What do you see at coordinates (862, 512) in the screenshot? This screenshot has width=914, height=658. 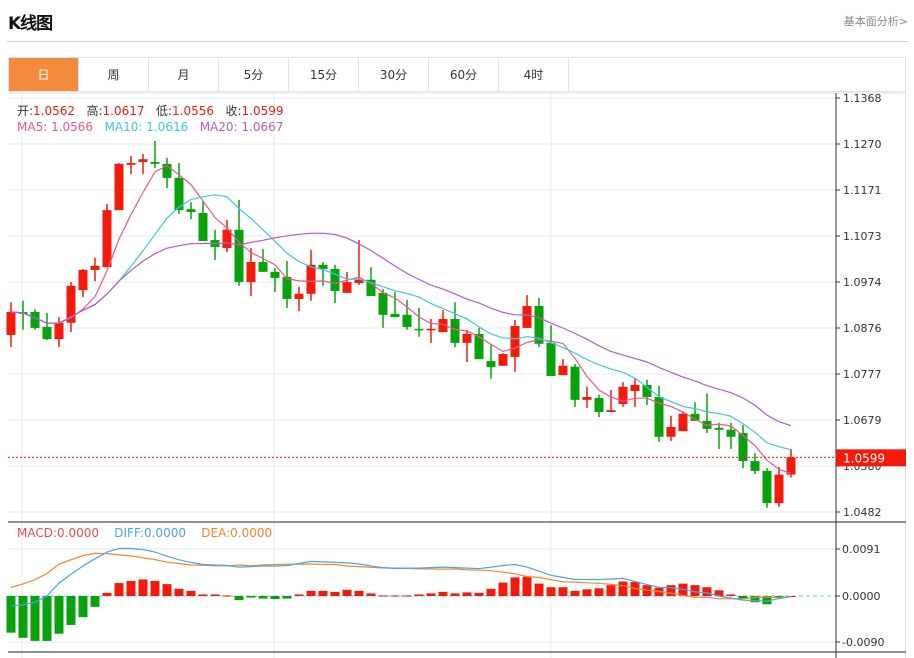 I see `price-tick-label: 1.0482` at bounding box center [862, 512].